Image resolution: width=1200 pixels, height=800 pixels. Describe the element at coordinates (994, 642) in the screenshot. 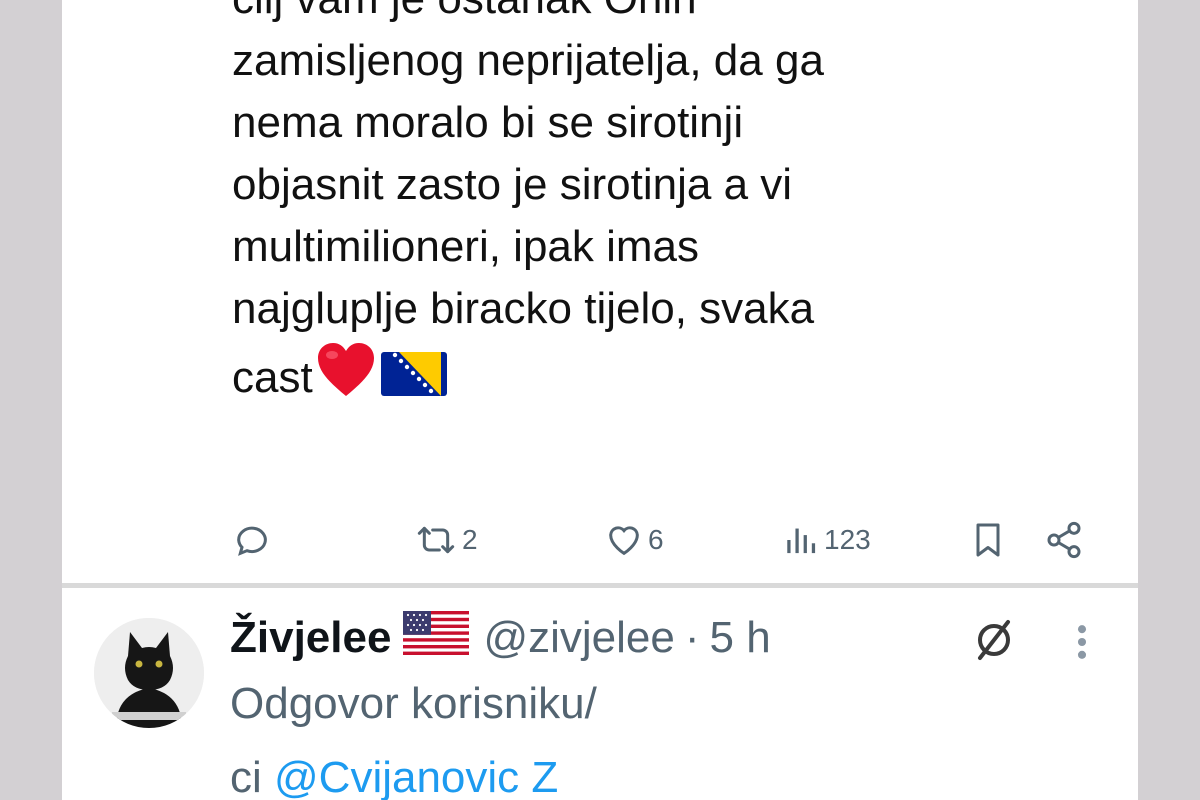

I see `grok-icon` at that location.